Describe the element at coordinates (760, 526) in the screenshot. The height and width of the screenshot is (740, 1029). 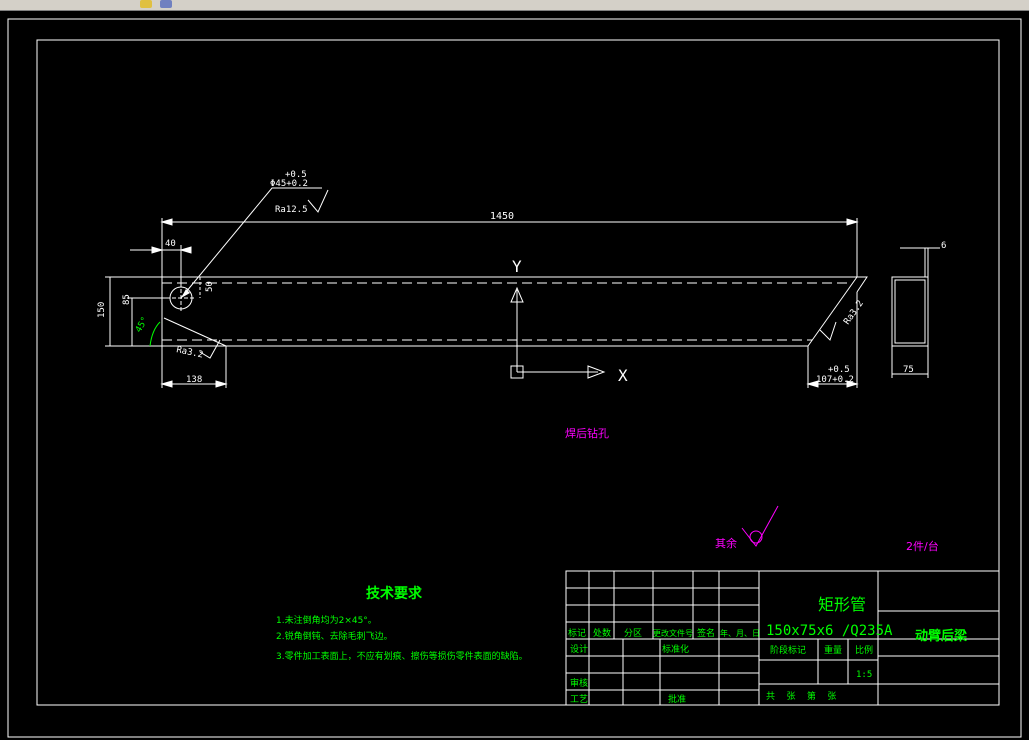
I see `roughness-rest-icon` at that location.